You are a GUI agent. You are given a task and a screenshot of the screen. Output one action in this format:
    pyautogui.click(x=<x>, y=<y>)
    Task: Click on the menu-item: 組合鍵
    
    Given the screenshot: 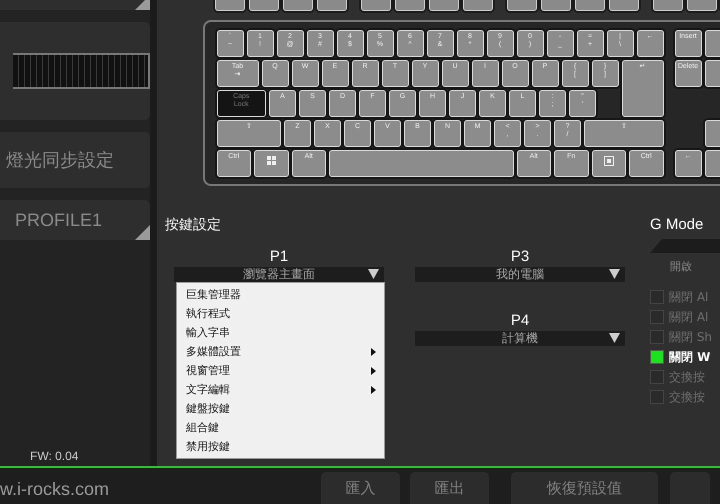 What is the action you would take?
    pyautogui.click(x=280, y=427)
    